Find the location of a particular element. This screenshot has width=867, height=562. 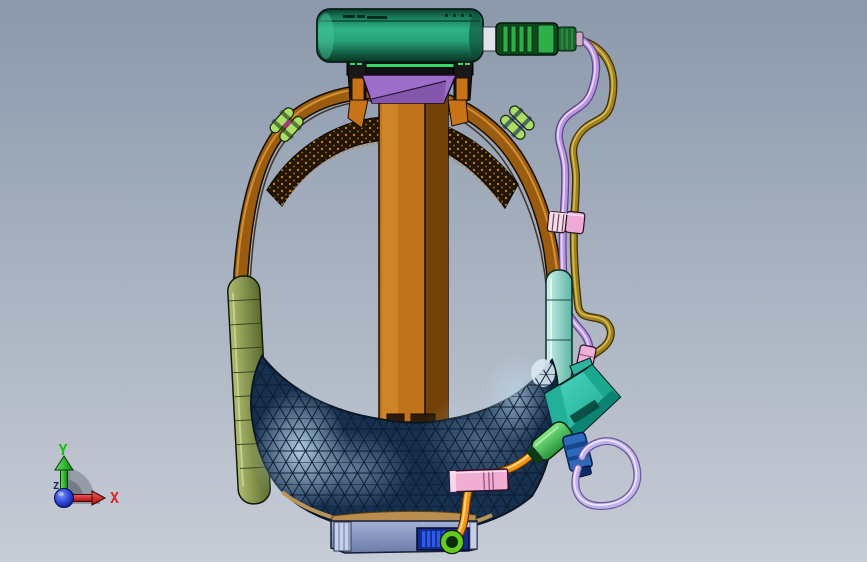

x-axis-label: X is located at coordinates (114, 498).